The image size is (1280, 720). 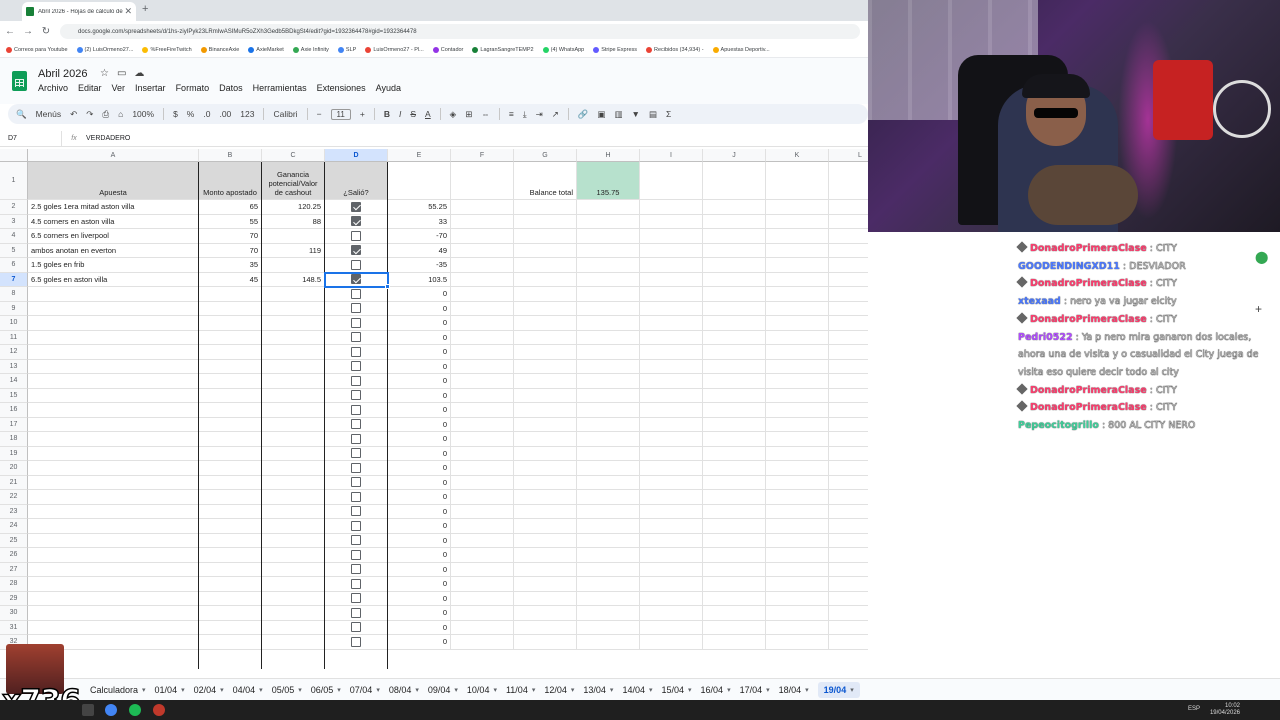 I want to click on menu-item: Editar, so click(x=90, y=88).